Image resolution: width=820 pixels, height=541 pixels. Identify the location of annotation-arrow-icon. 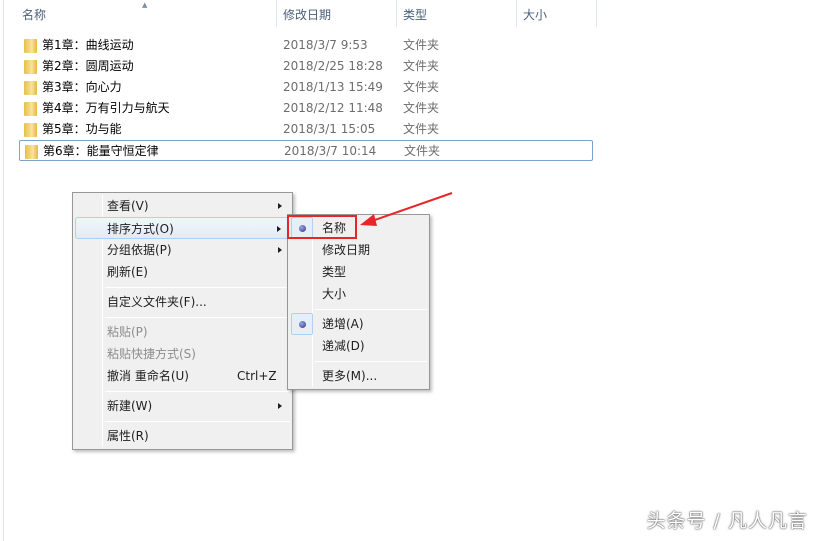
(406, 209).